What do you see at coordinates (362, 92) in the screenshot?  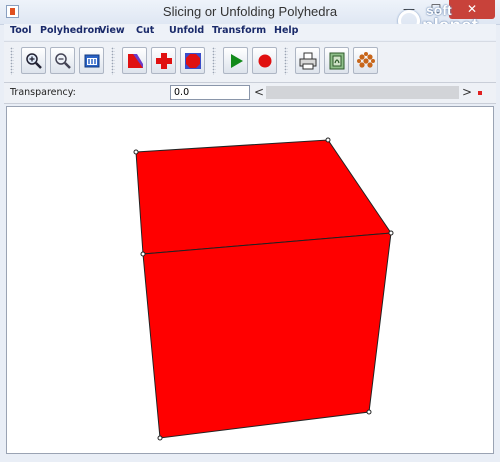 I see `transparency-scrollbar` at bounding box center [362, 92].